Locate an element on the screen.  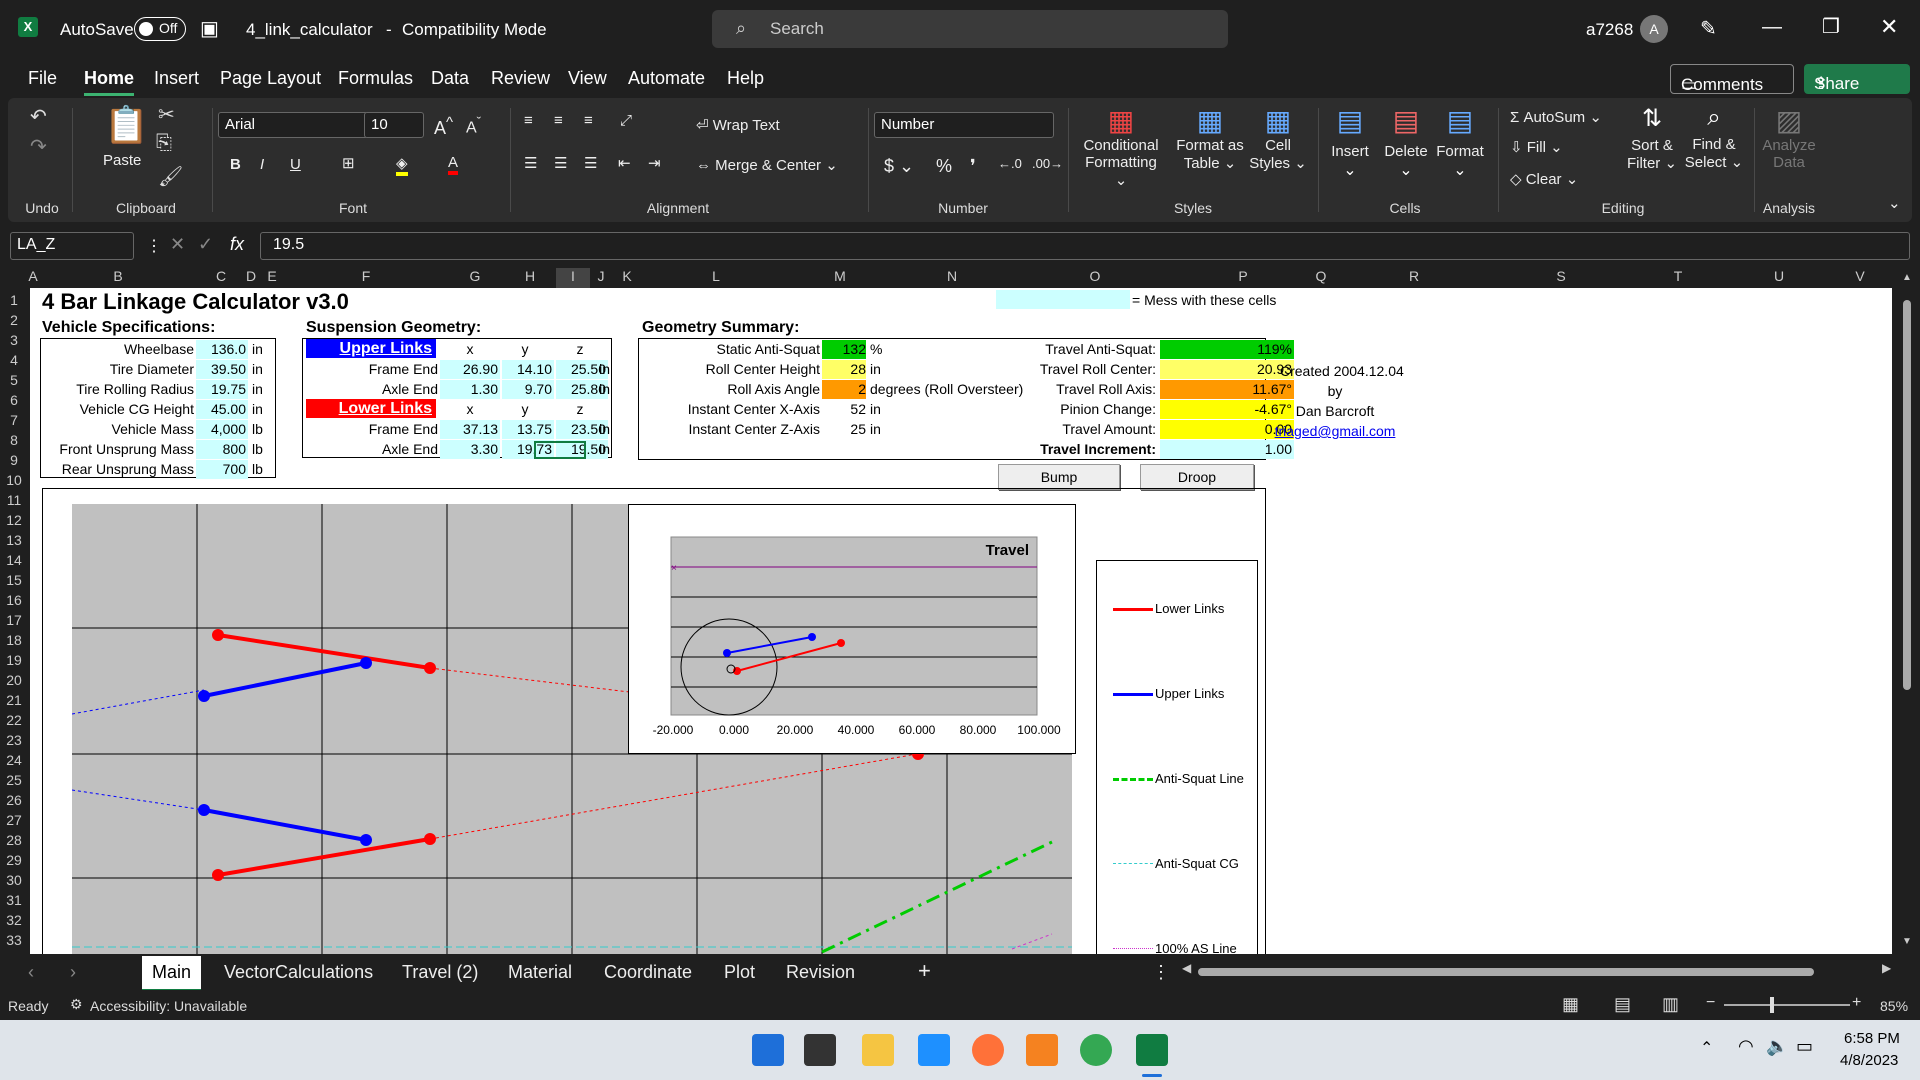
column-header: D is located at coordinates (251, 278).